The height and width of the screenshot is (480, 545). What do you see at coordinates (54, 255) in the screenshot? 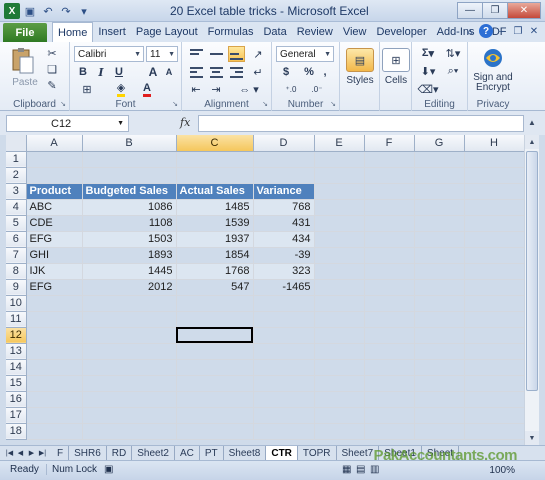
I see `table-cell-product: GHI` at bounding box center [54, 255].